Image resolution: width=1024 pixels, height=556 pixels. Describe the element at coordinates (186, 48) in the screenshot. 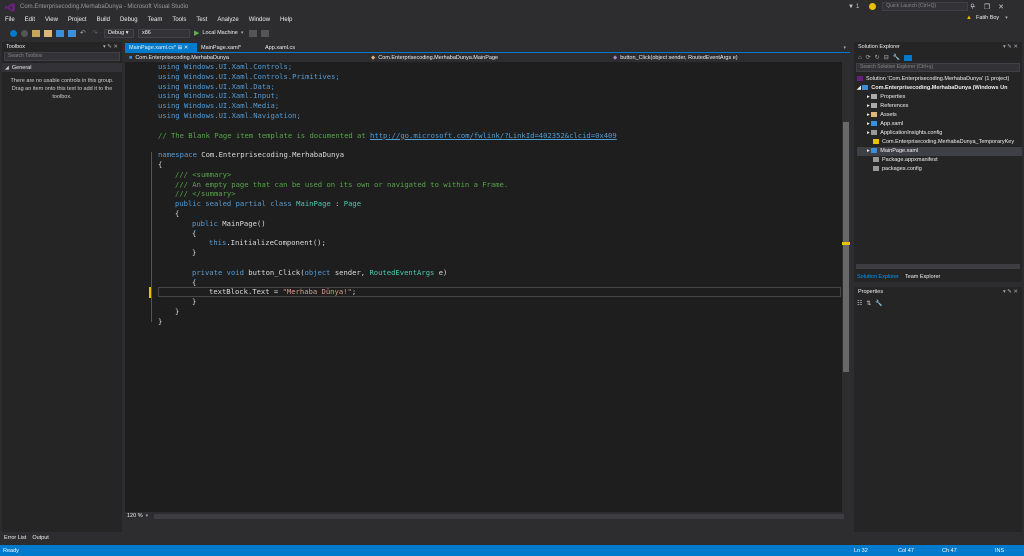

I see `close-tab-icon: ✕` at that location.